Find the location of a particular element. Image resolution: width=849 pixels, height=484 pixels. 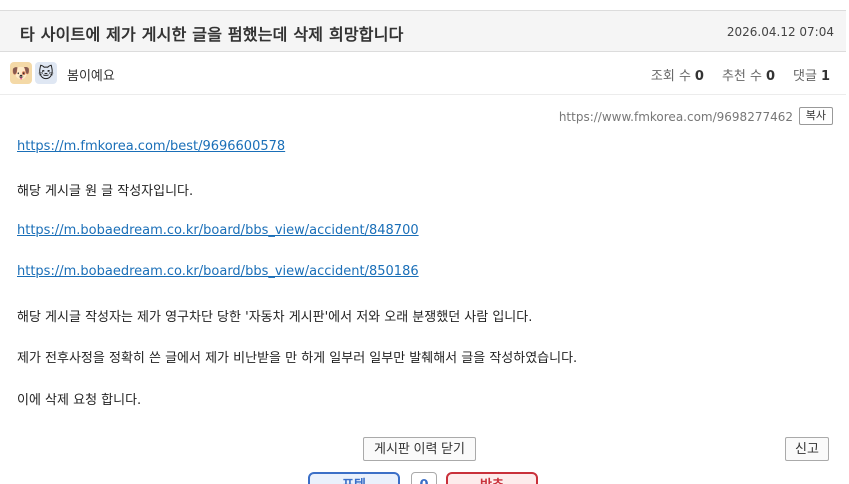

content-paragraph-4: 이에 삭제 요청 합니다. is located at coordinates (79, 400).